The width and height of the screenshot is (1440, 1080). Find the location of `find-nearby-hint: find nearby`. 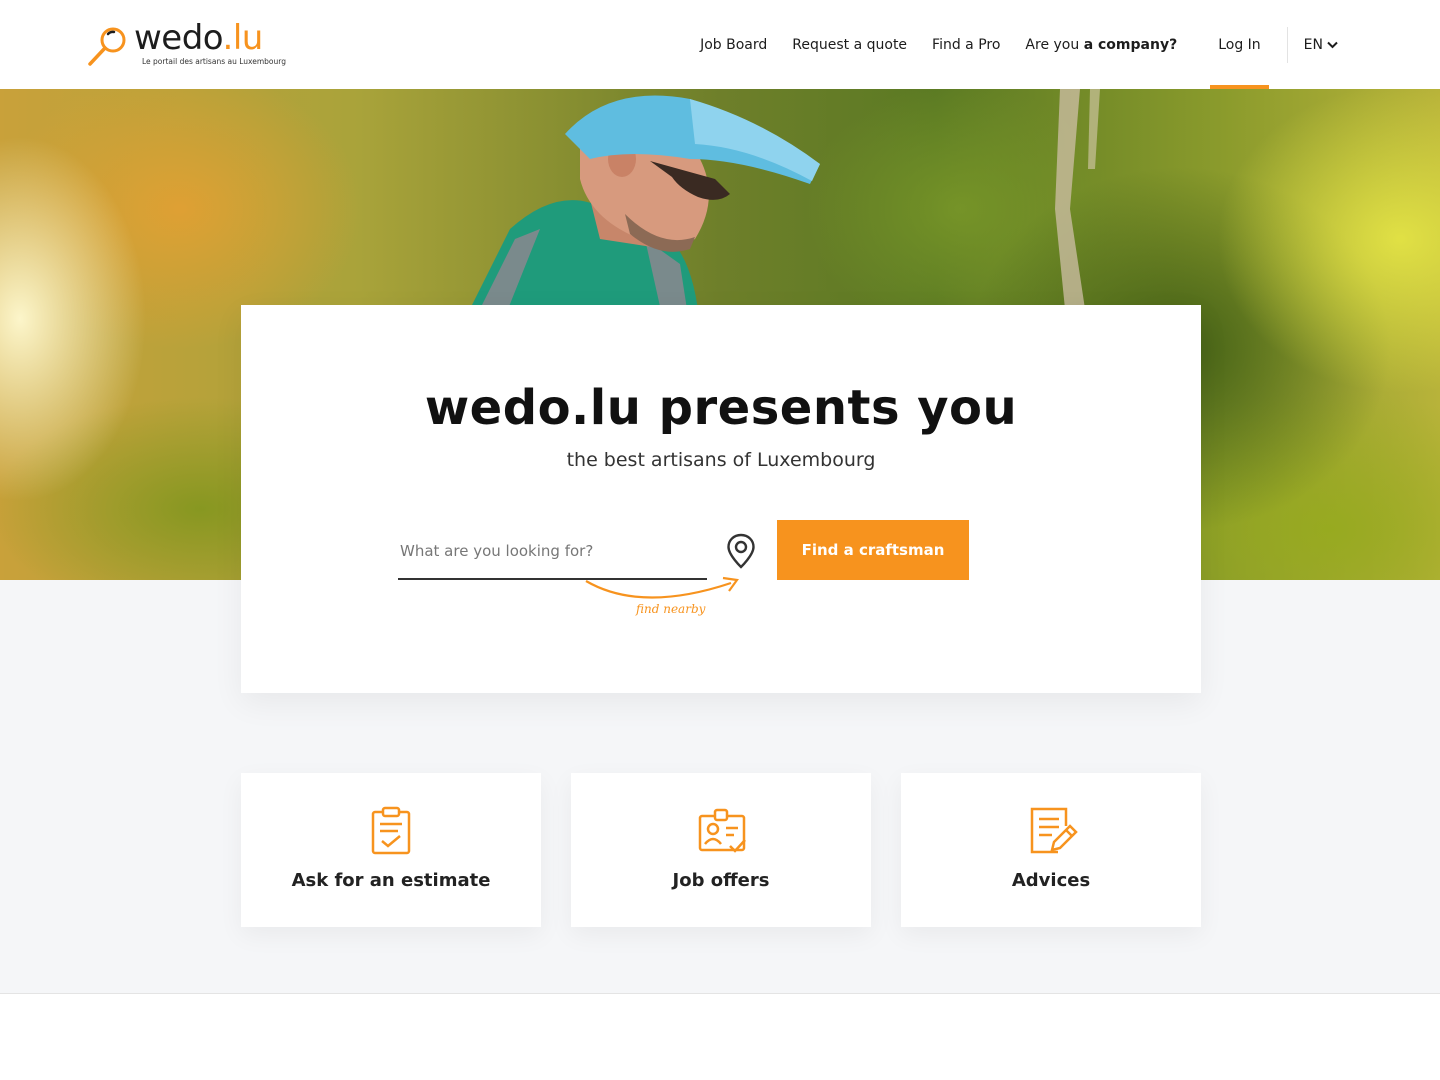

find-nearby-hint: find nearby is located at coordinates (670, 609).